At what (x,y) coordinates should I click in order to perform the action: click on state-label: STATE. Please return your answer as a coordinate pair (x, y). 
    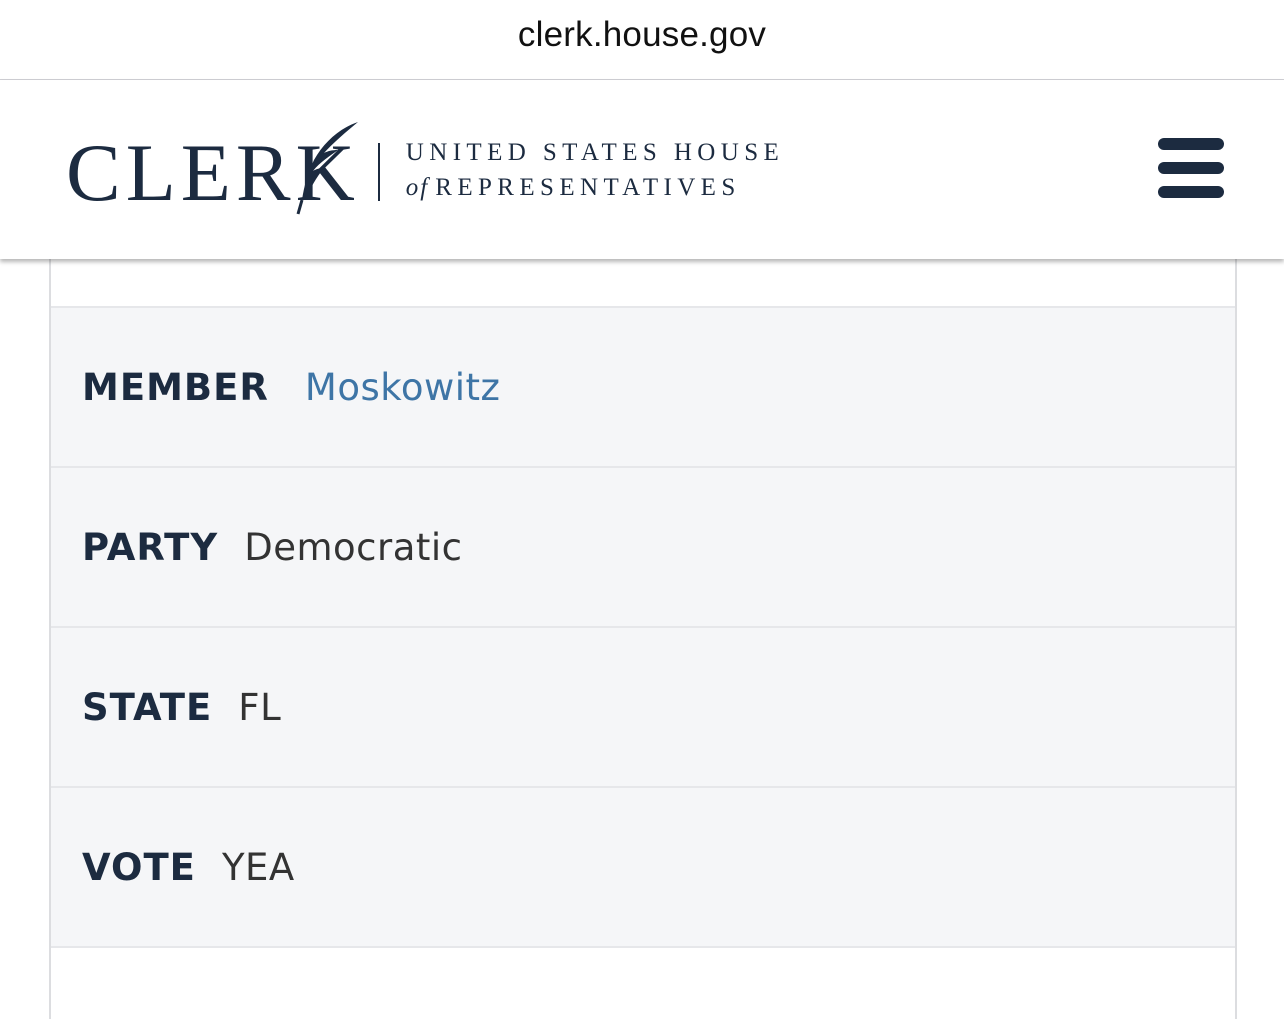
    Looking at the image, I should click on (147, 707).